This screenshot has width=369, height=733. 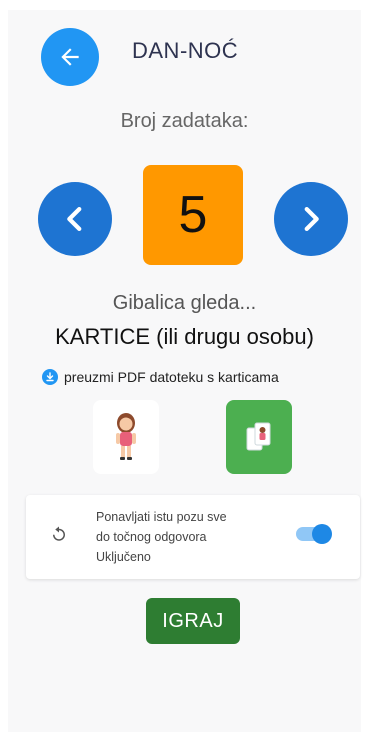 What do you see at coordinates (59, 533) in the screenshot?
I see `repeat-icon` at bounding box center [59, 533].